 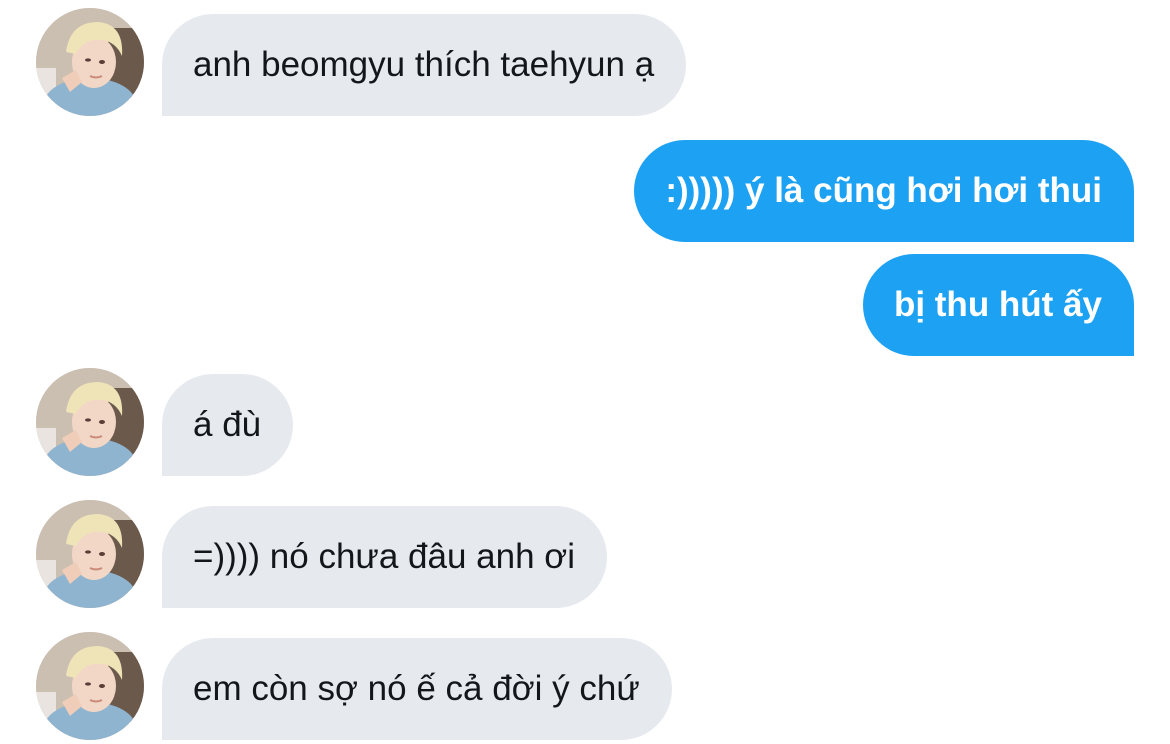 I want to click on message-text: em còn sợ nó ế cả đời ý chứ, so click(x=416, y=688).